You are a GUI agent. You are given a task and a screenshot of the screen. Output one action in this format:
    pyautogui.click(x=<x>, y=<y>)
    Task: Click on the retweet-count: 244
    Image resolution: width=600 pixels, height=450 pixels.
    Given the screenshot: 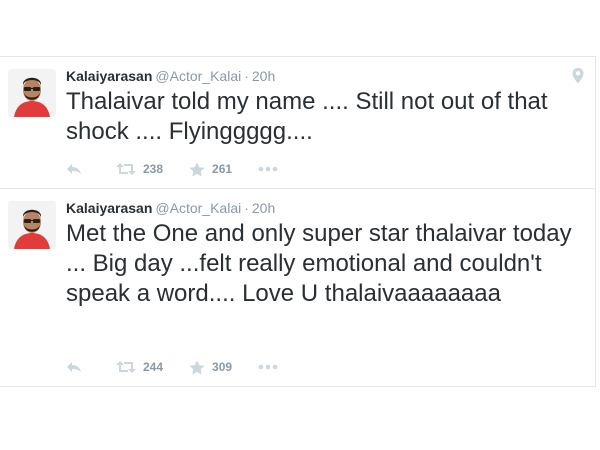 What is the action you would take?
    pyautogui.click(x=153, y=367)
    